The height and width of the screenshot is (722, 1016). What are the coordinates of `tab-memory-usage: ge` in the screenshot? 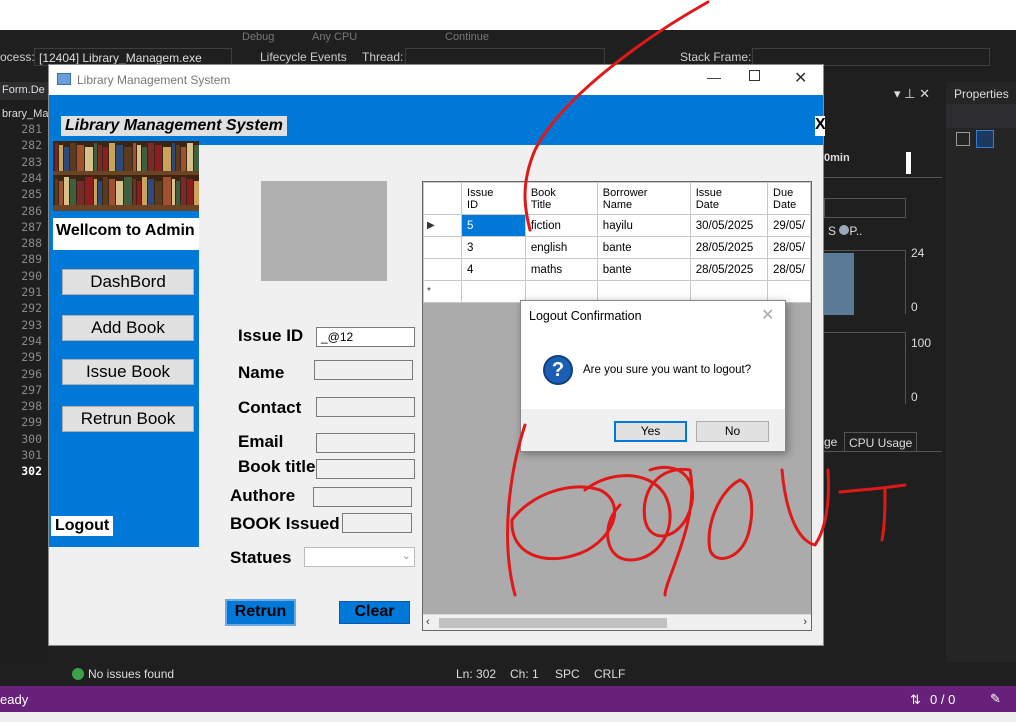 It's located at (830, 442).